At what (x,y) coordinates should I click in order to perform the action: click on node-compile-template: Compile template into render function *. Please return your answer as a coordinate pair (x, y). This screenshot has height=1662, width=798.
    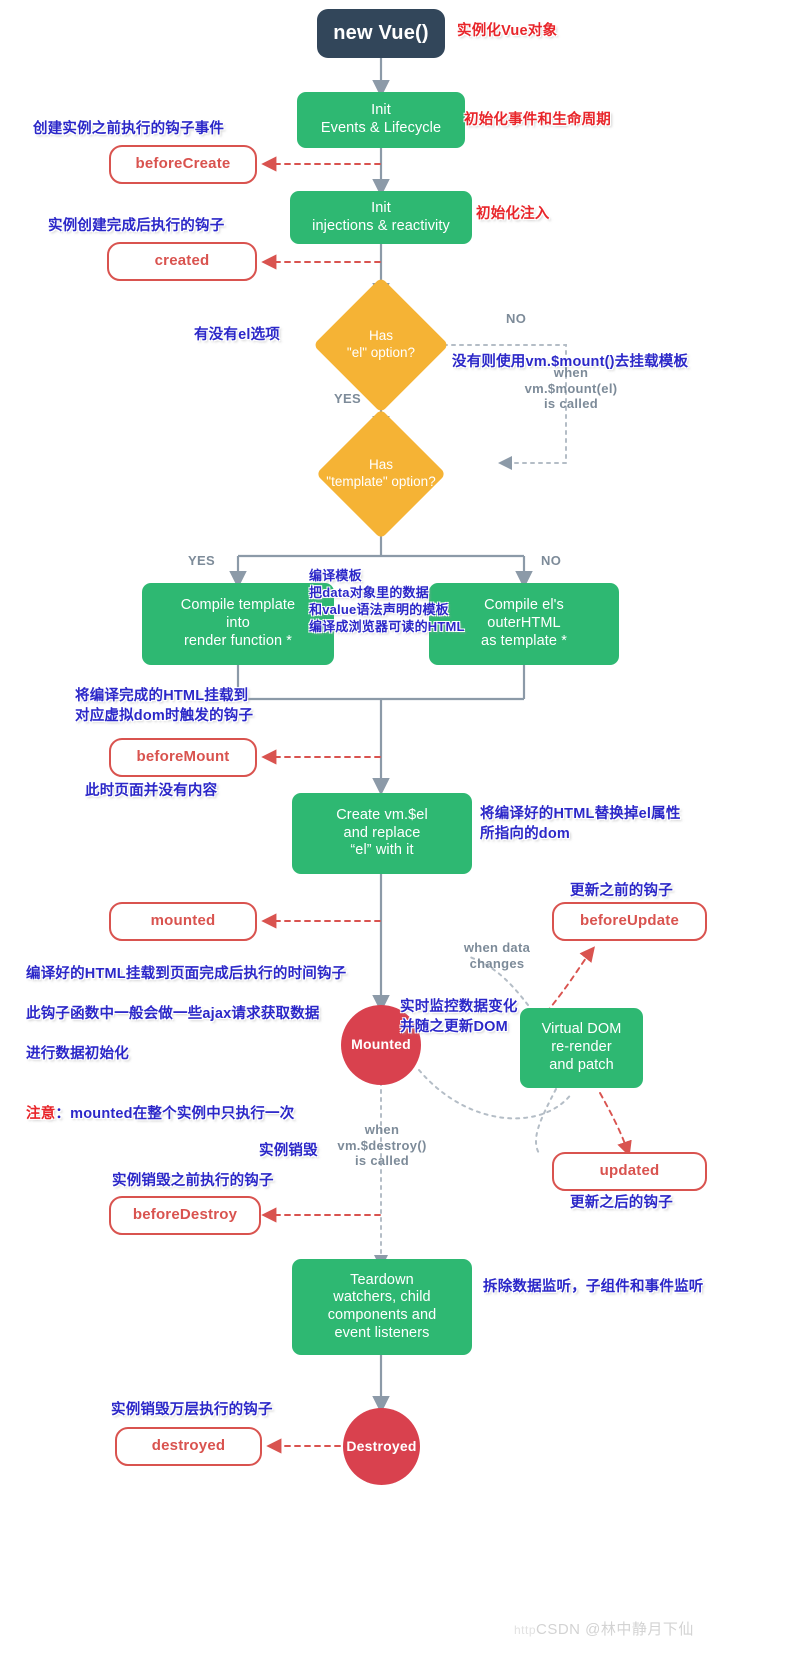
    Looking at the image, I should click on (238, 624).